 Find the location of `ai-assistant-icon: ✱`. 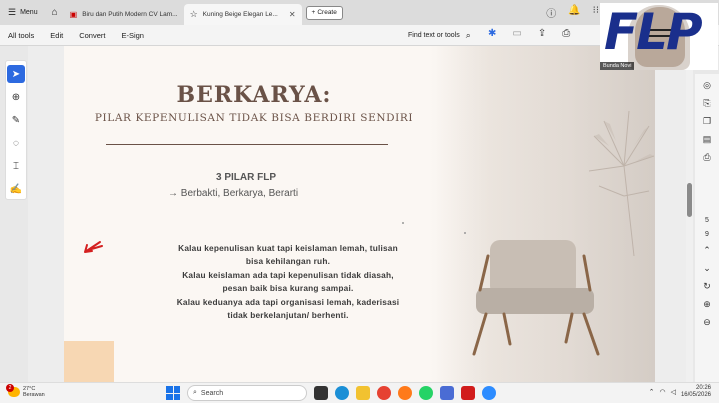

ai-assistant-icon: ✱ is located at coordinates (492, 33).